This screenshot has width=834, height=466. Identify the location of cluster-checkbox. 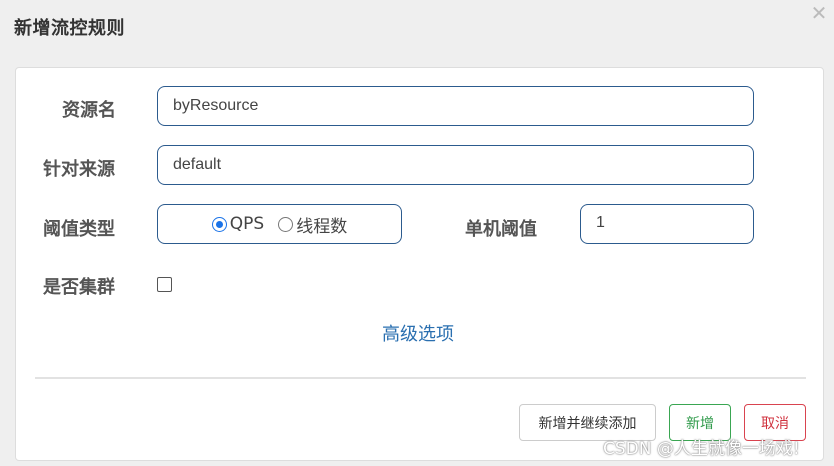
(164, 284).